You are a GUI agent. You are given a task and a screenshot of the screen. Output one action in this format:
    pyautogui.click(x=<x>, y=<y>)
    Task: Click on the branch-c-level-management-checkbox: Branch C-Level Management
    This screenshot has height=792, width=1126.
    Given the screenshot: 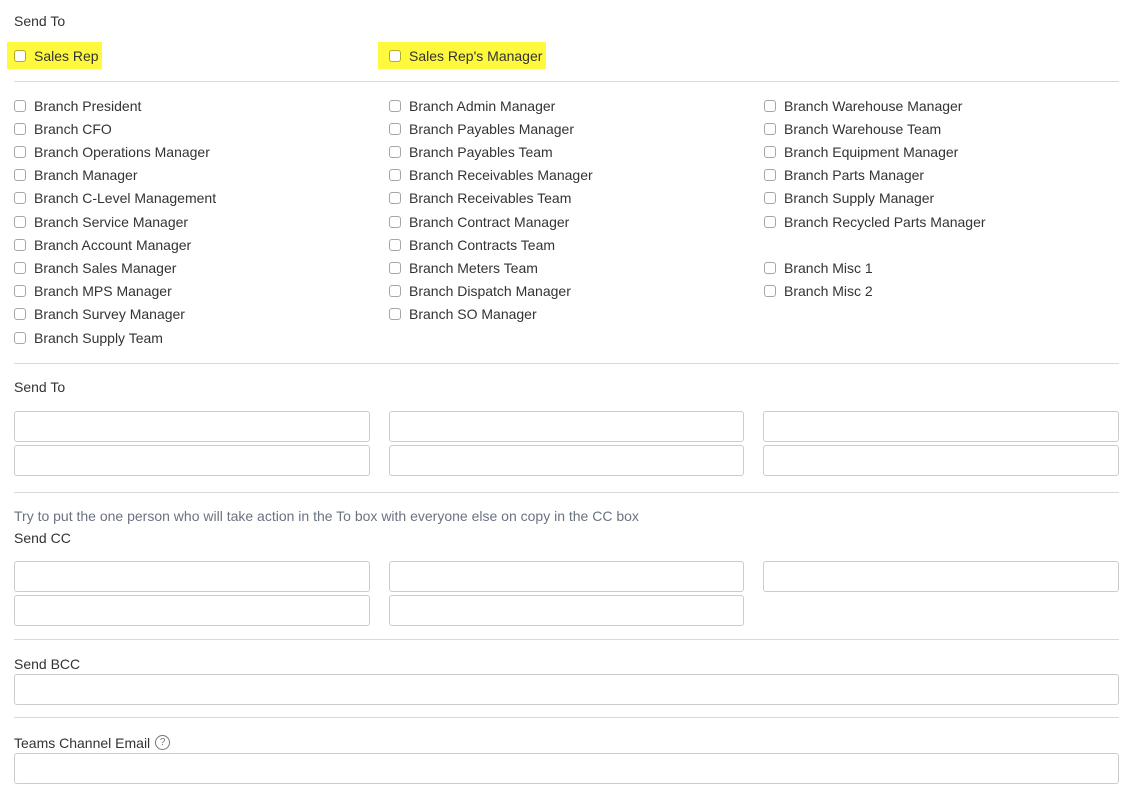 What is the action you would take?
    pyautogui.click(x=115, y=198)
    